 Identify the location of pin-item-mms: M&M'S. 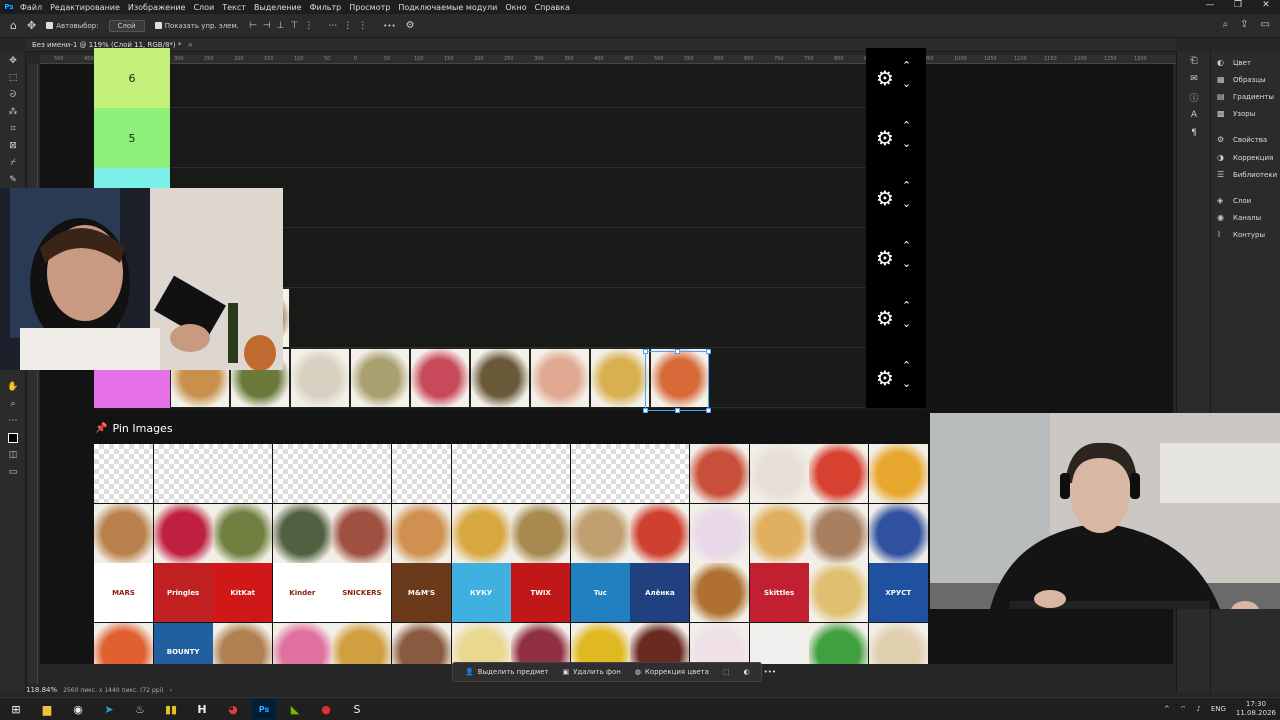
(421, 593).